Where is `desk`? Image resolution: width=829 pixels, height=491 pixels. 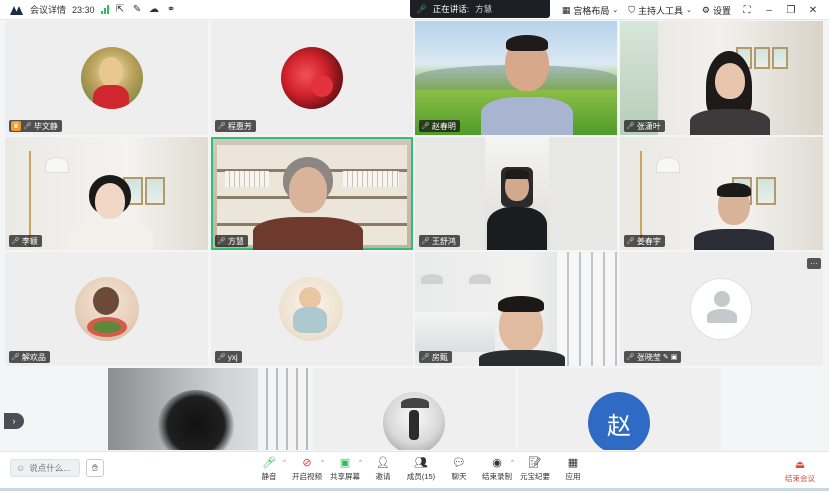
desk is located at coordinates (455, 332).